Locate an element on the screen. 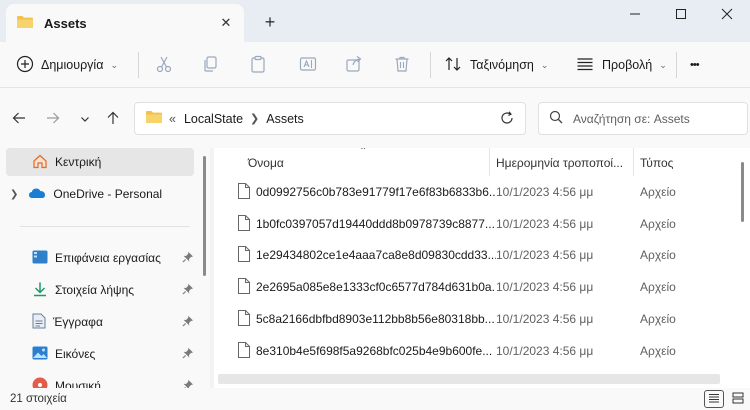 The width and height of the screenshot is (750, 410). onedrive-icon is located at coordinates (37, 194).